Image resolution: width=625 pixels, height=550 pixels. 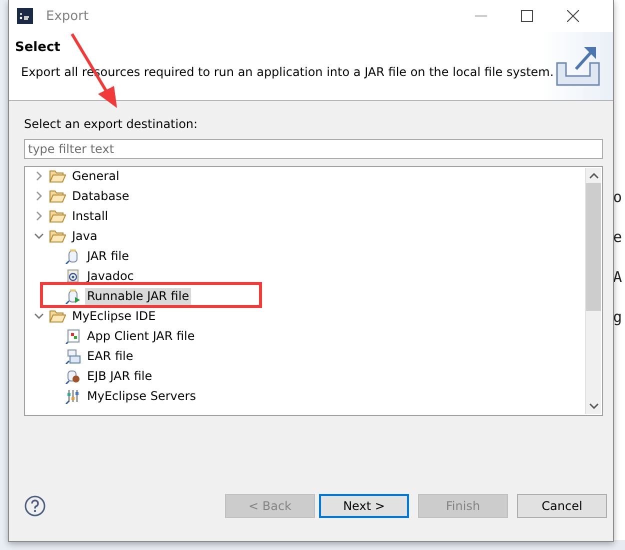 What do you see at coordinates (73, 336) in the screenshot?
I see `app-client-icon` at bounding box center [73, 336].